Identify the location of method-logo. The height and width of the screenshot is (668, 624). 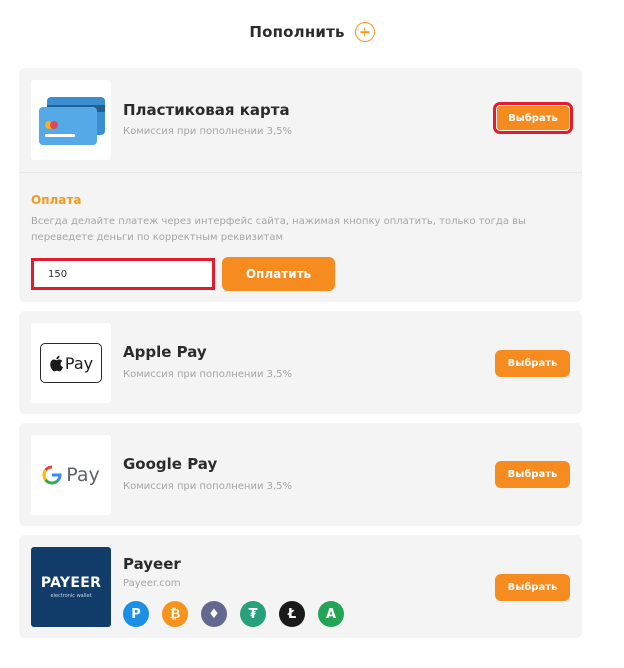
(71, 120).